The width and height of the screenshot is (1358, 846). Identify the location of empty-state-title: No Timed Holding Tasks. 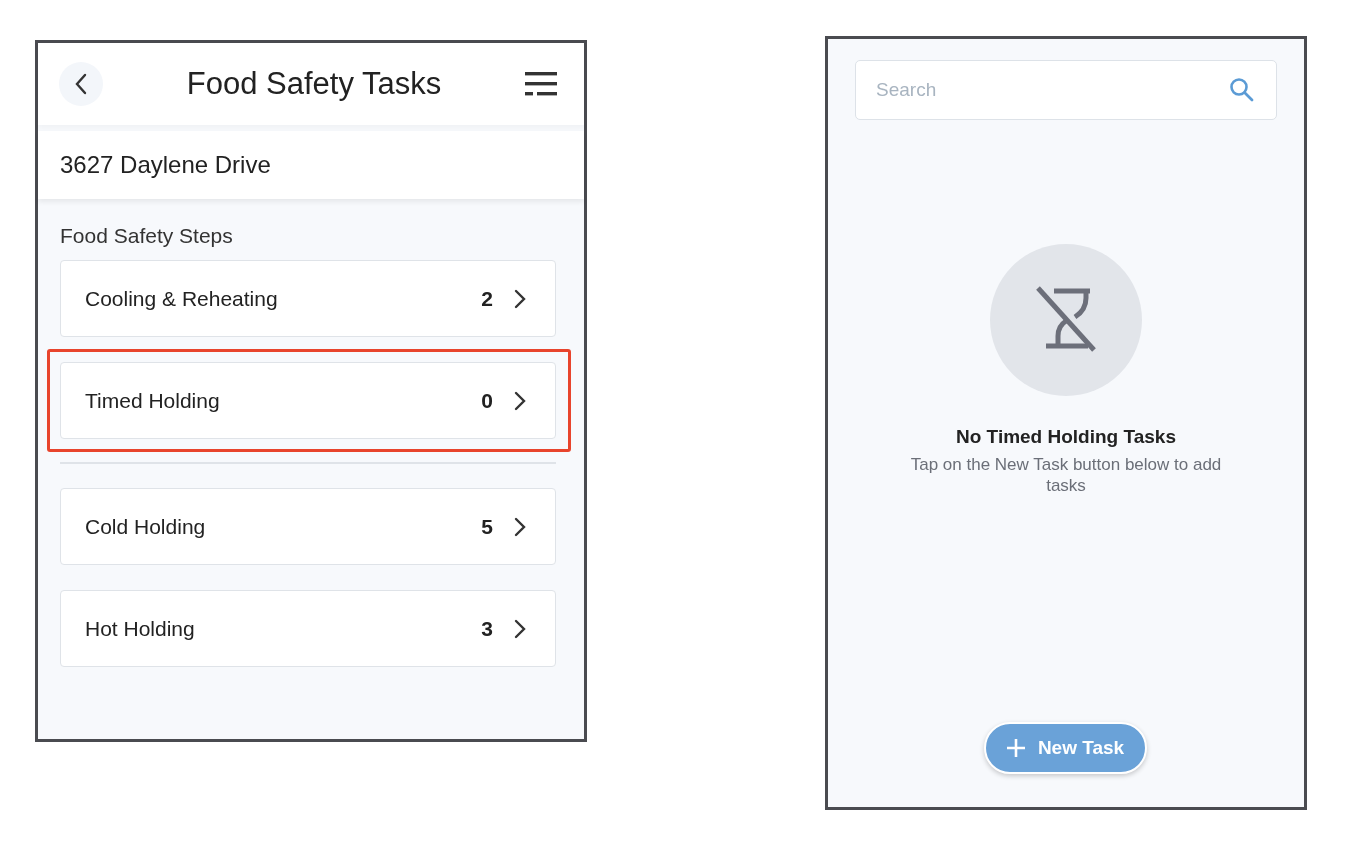
(1066, 437).